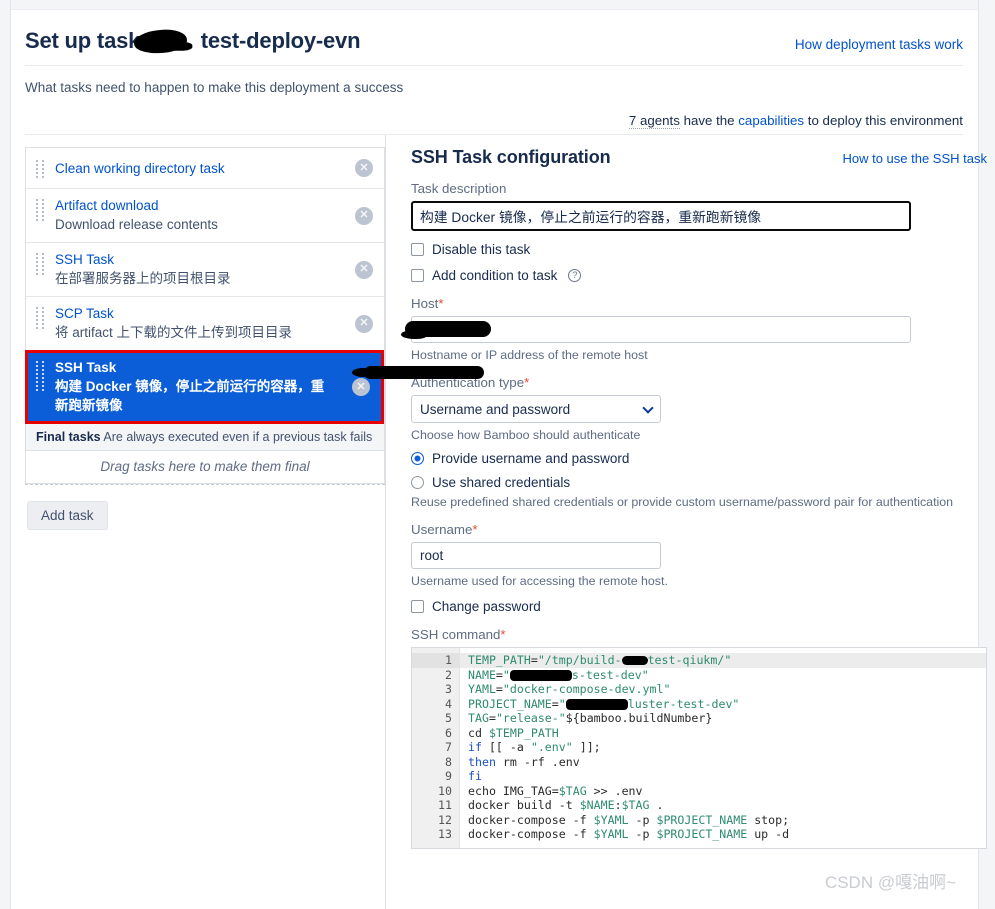 The width and height of the screenshot is (995, 909). What do you see at coordinates (417, 275) in the screenshot?
I see `add-condition-checkbox` at bounding box center [417, 275].